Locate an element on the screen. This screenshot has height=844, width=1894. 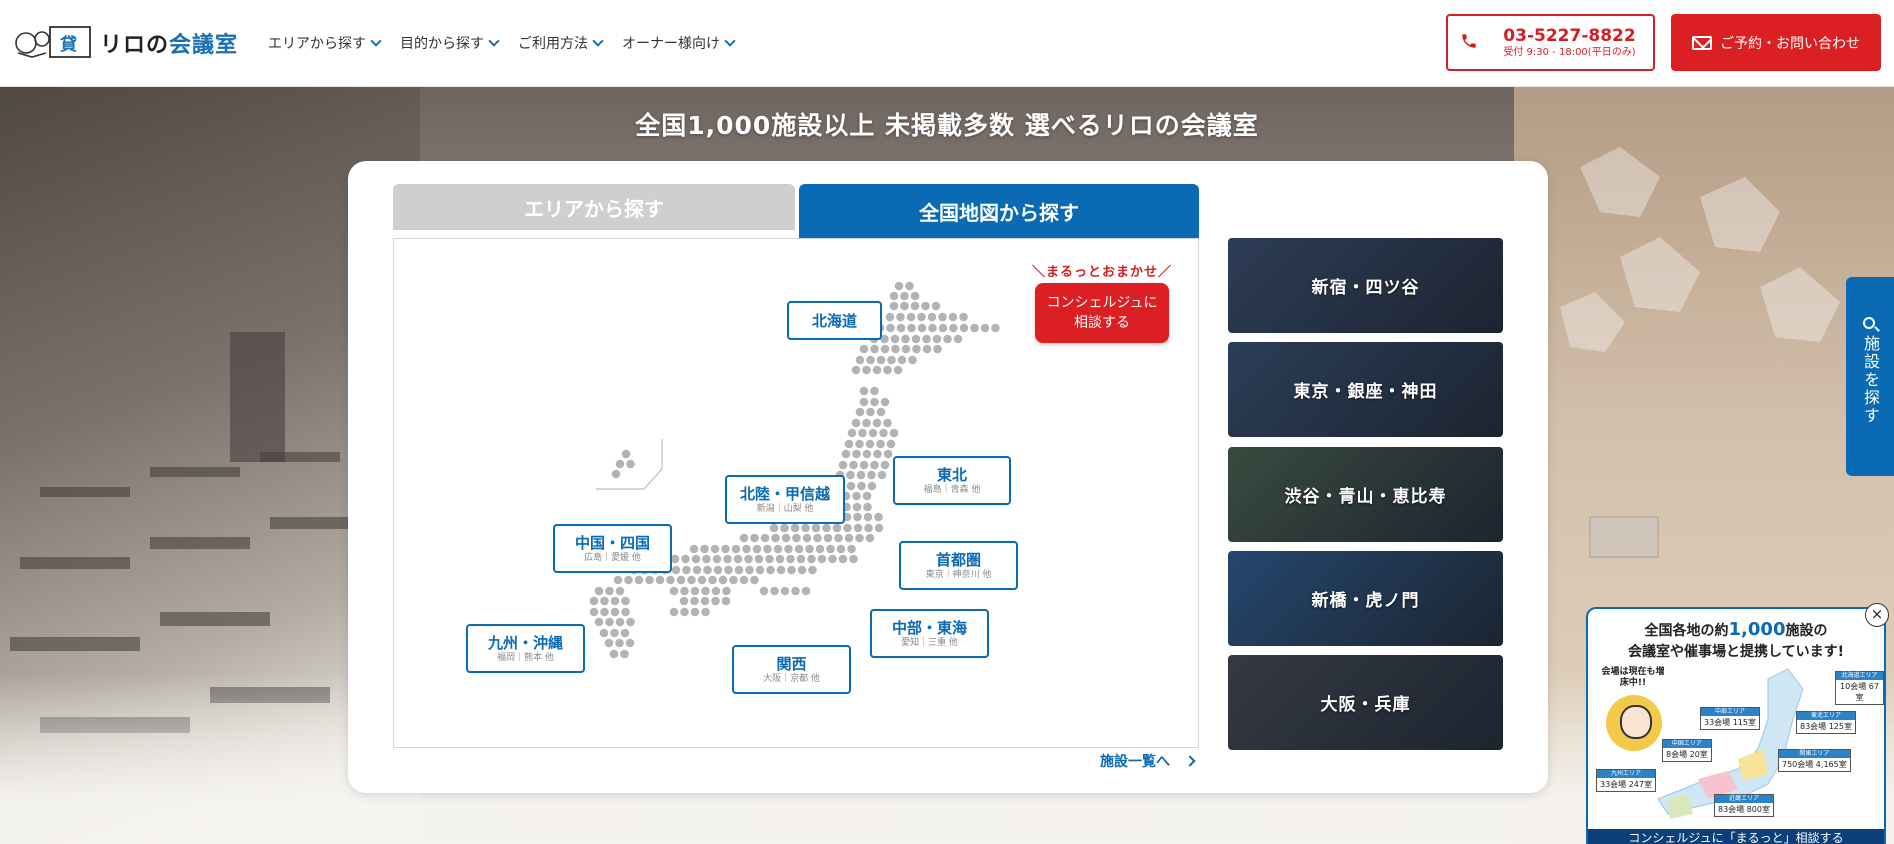
popup-tag-value: 750会場 4,165室 is located at coordinates (1814, 764).